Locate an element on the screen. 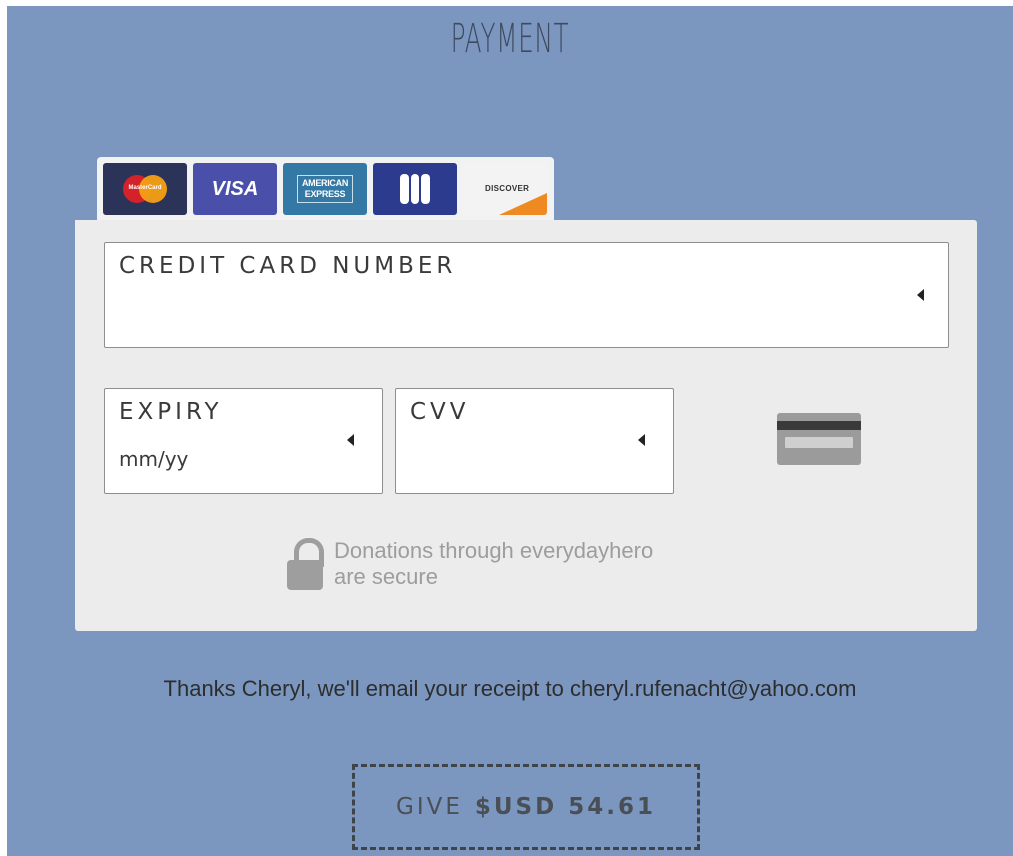  tab-jcb is located at coordinates (415, 189).